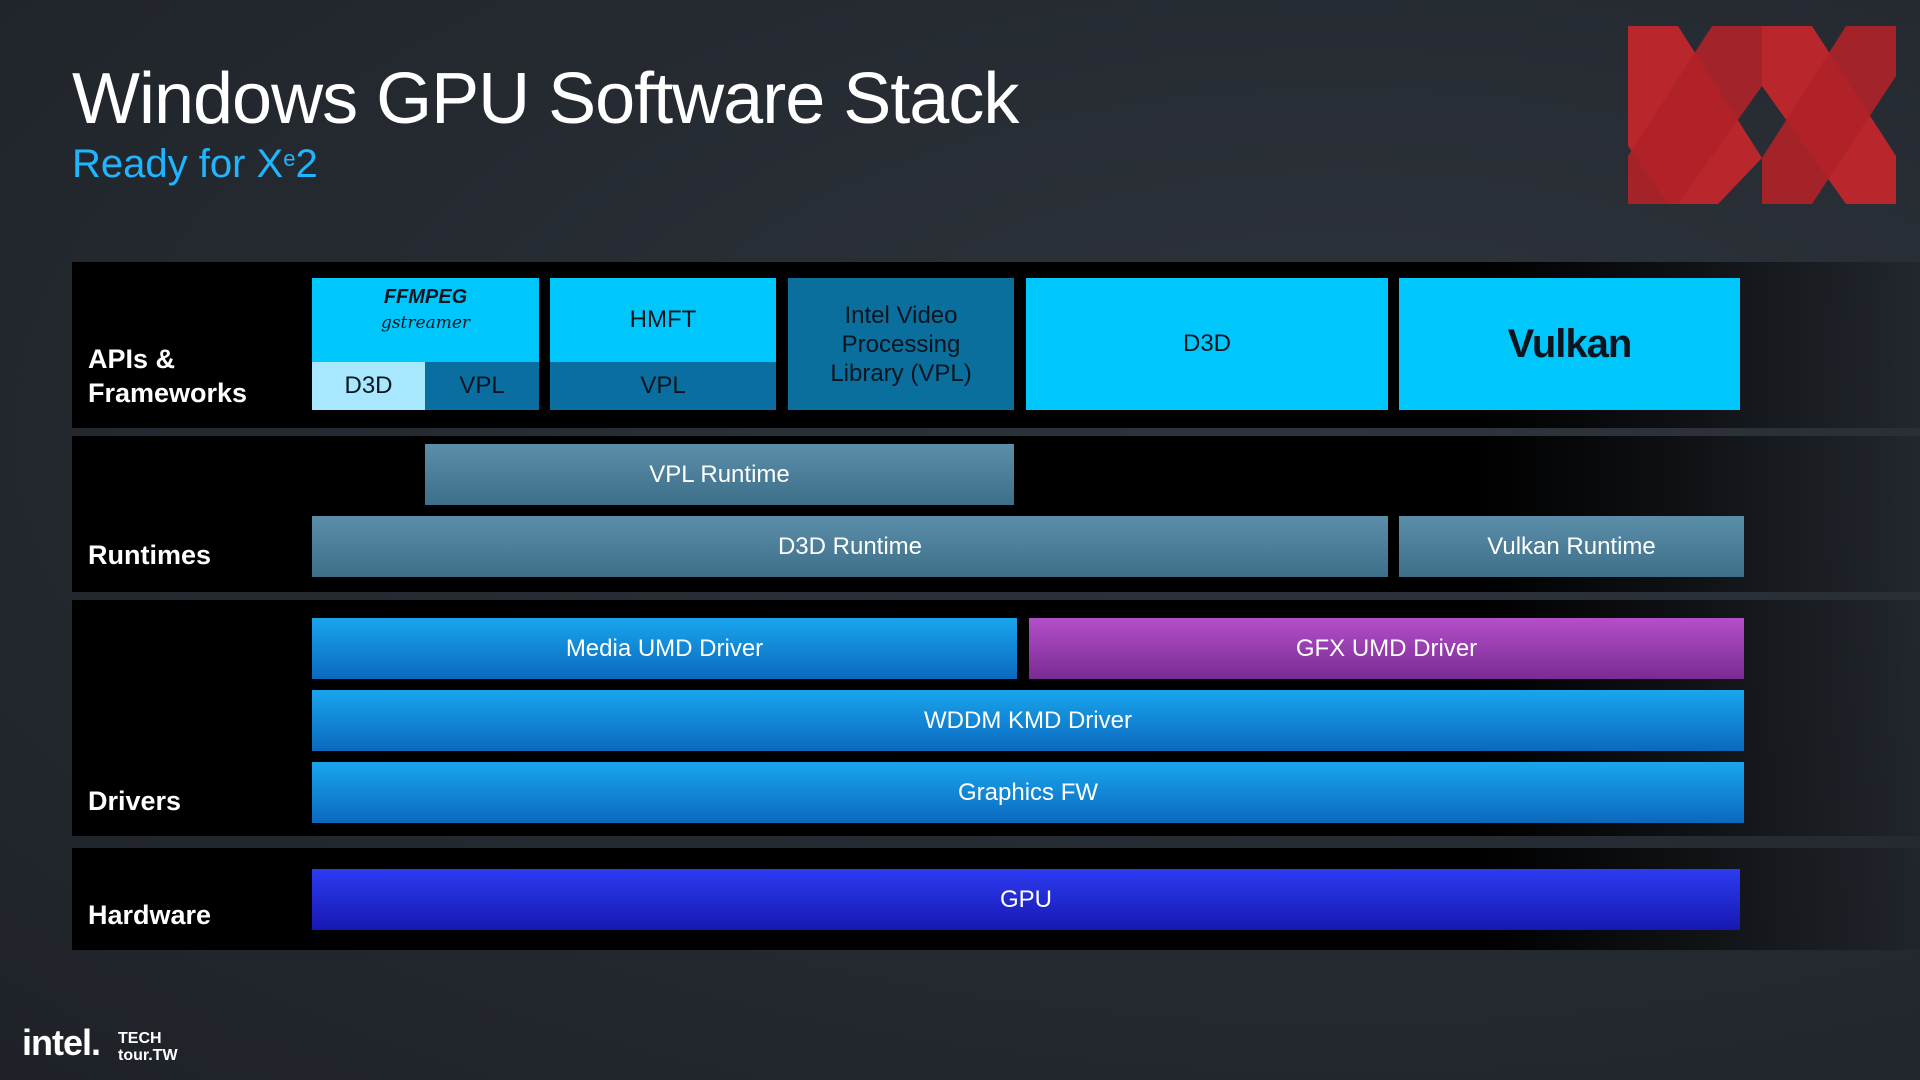 The image size is (1920, 1080). What do you see at coordinates (150, 555) in the screenshot?
I see `runtimes-label: Runtimes` at bounding box center [150, 555].